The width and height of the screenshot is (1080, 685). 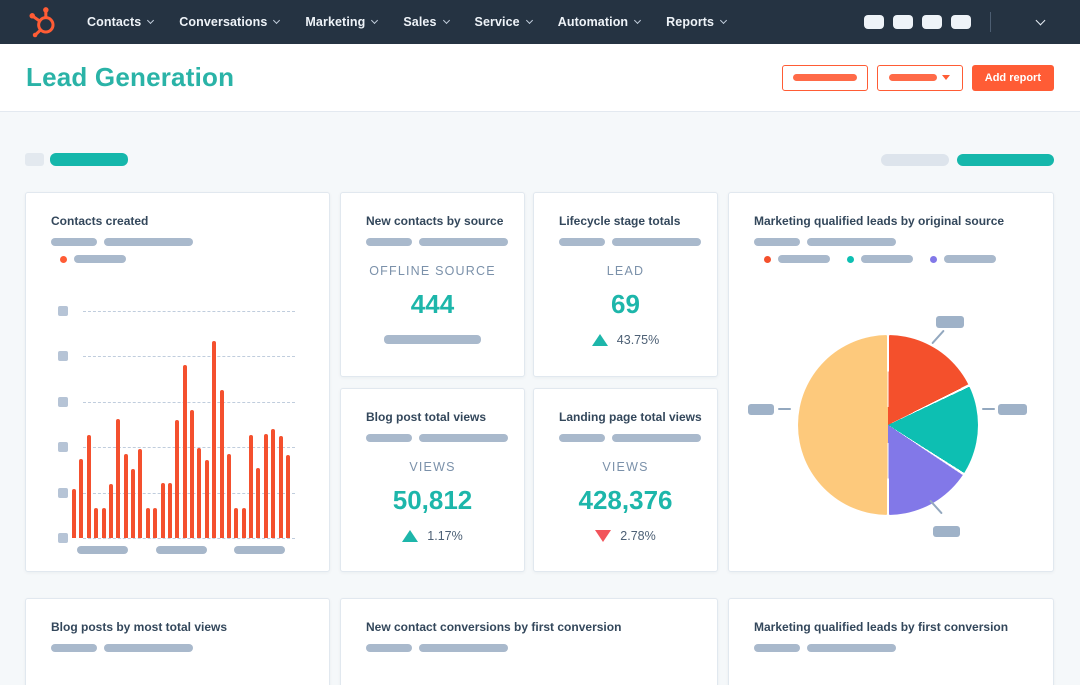 I want to click on metric-value: 444, so click(x=432, y=304).